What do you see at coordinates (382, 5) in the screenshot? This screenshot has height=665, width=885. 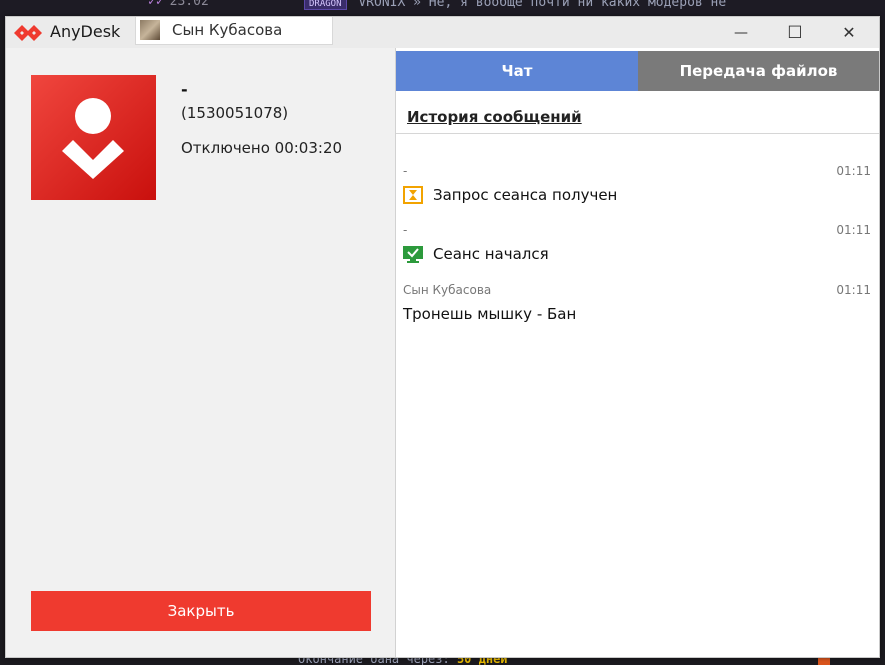 I see `background-chat-user: VRONIX` at bounding box center [382, 5].